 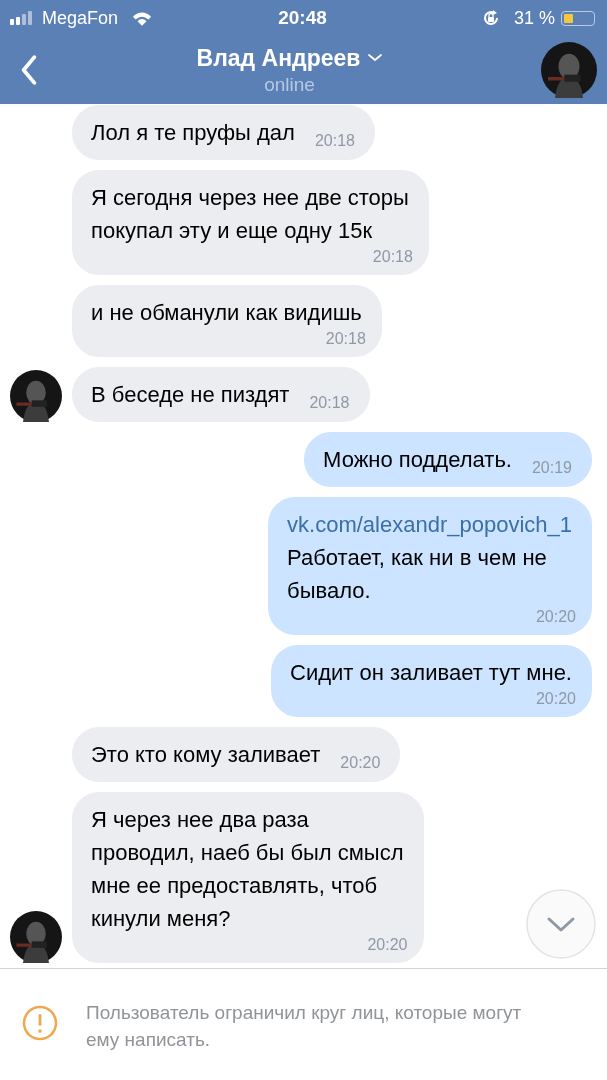 I want to click on chevron-down-icon, so click(x=375, y=58).